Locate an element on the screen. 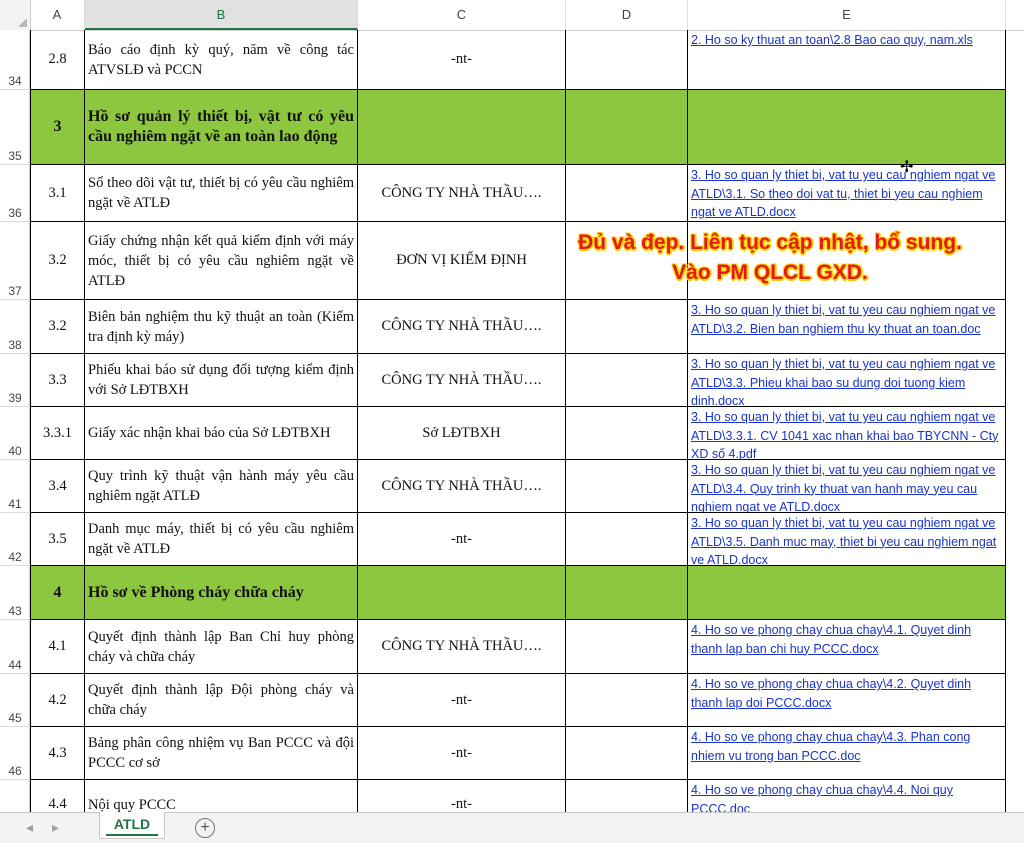  cell-b: Giấy xác nhận khai báo của Sở LĐTBXH is located at coordinates (221, 433).